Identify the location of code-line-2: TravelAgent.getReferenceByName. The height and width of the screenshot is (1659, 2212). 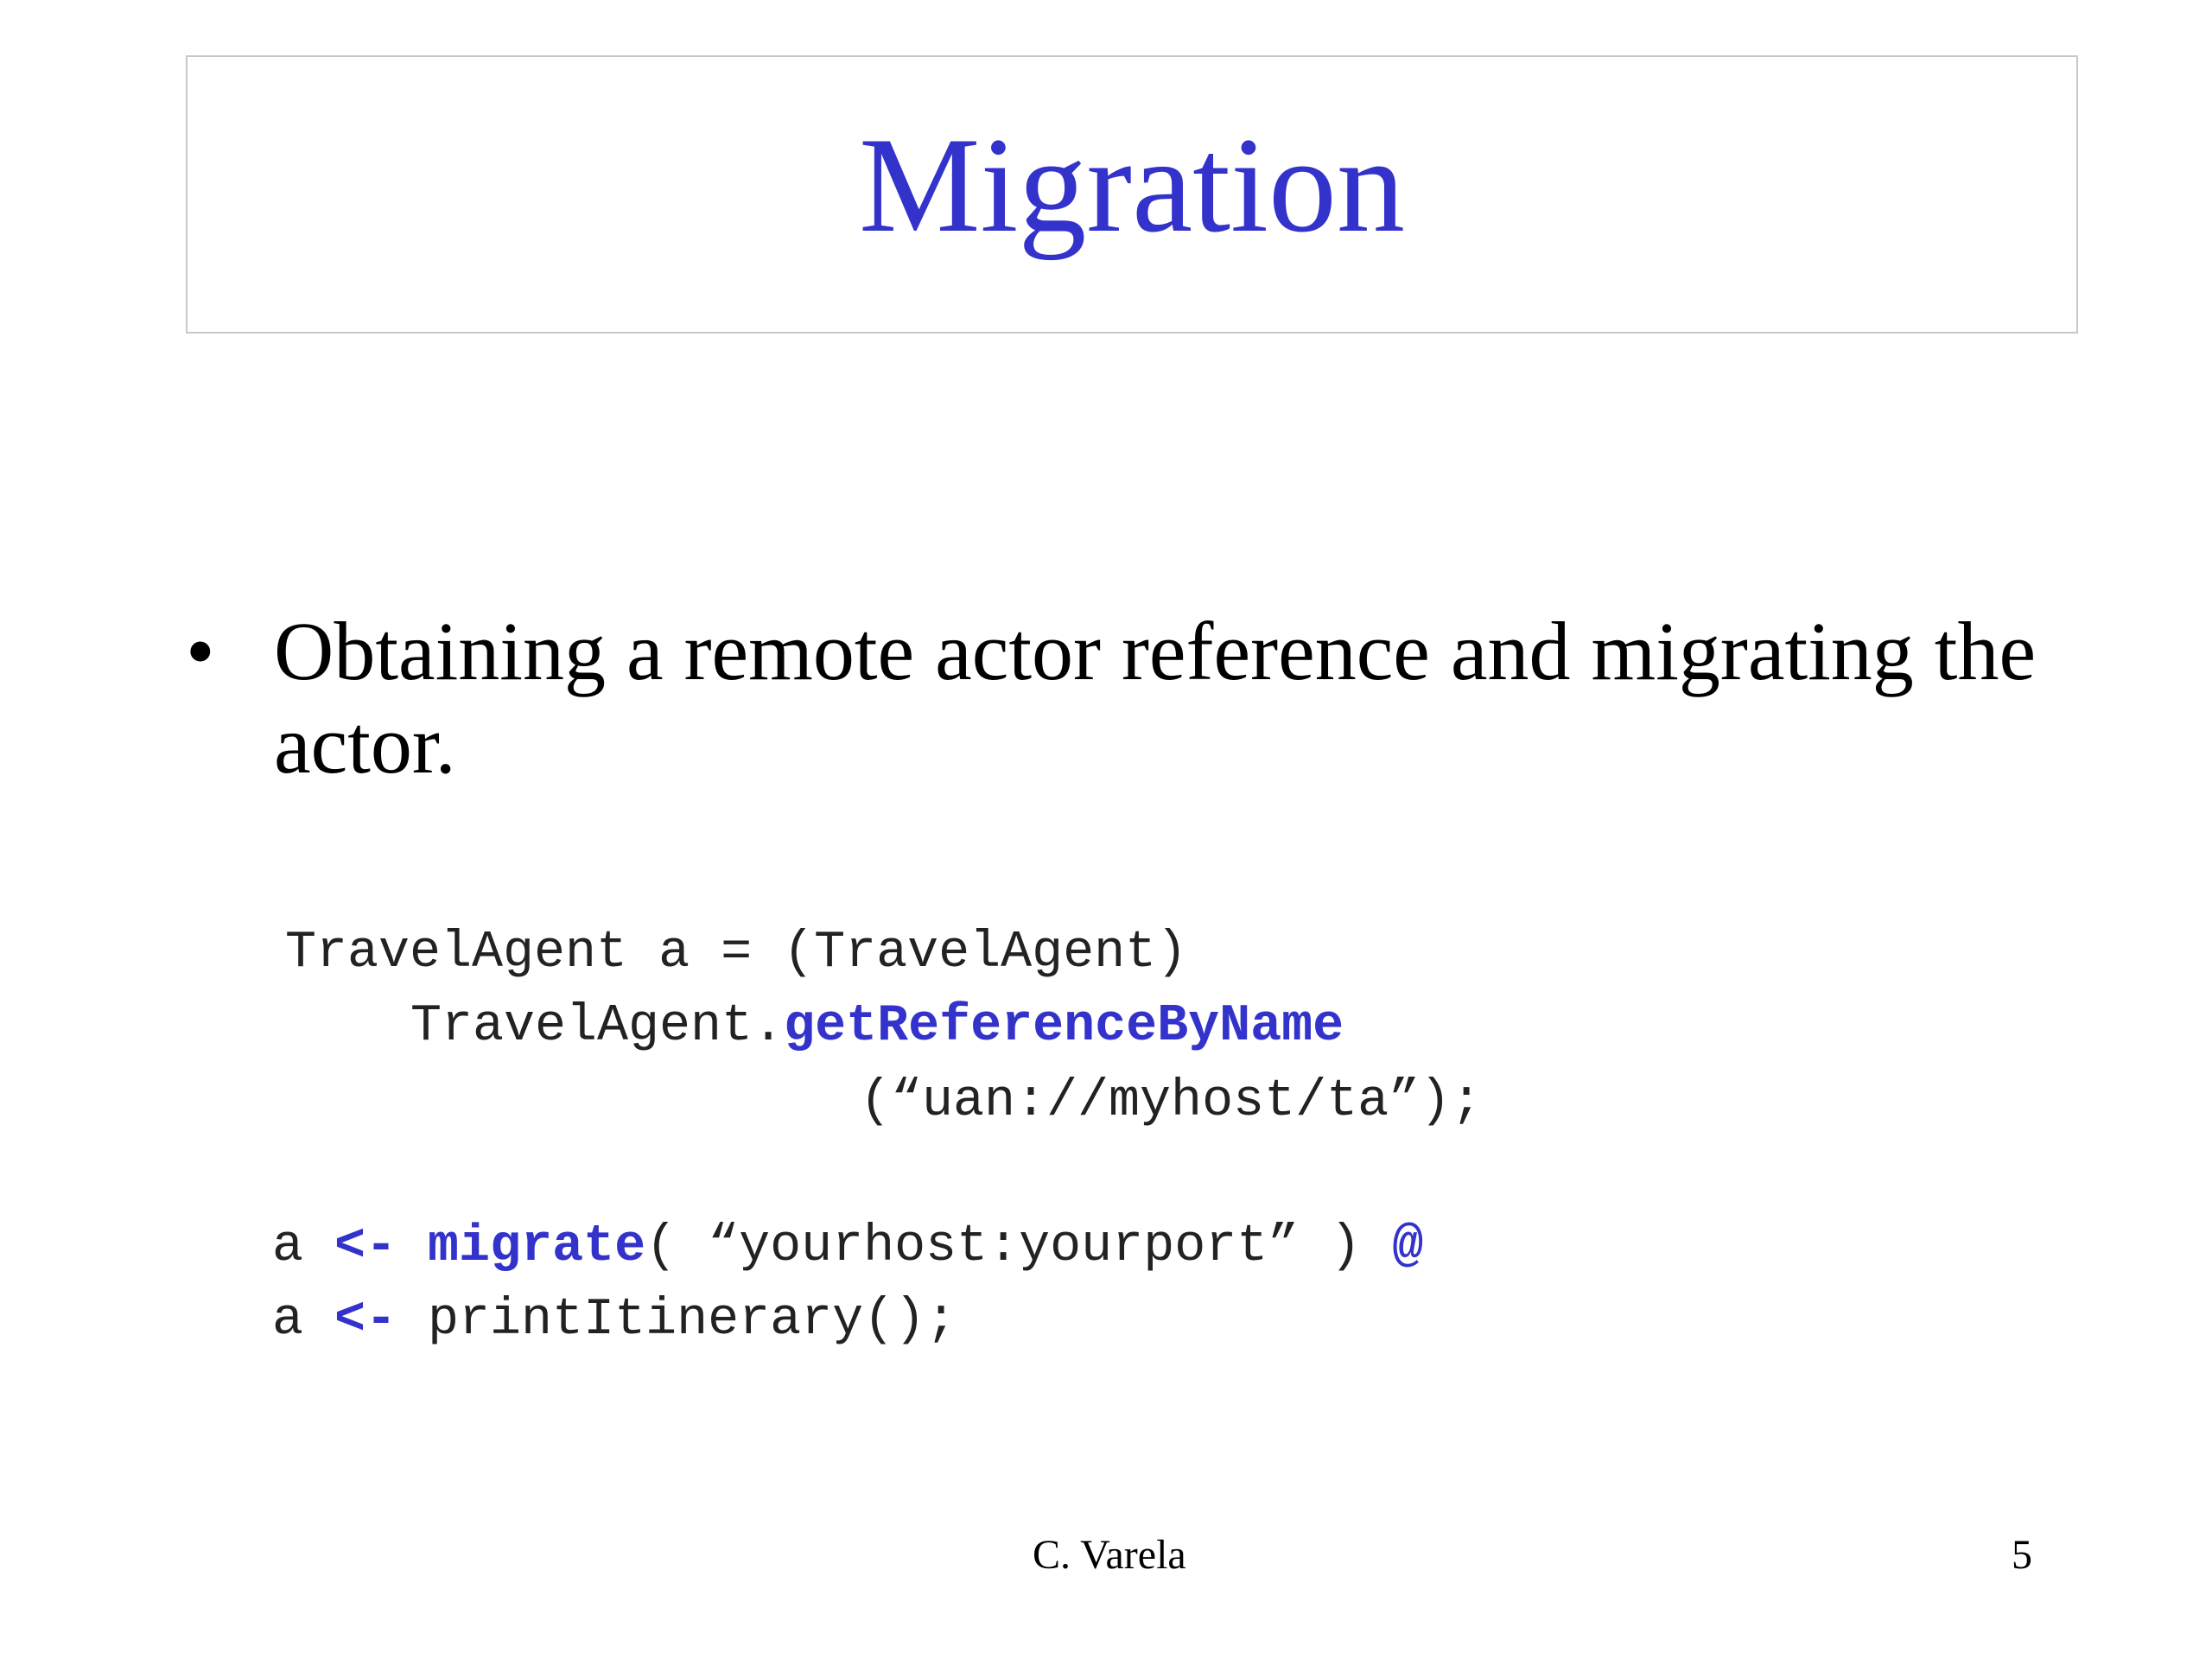
(877, 1026).